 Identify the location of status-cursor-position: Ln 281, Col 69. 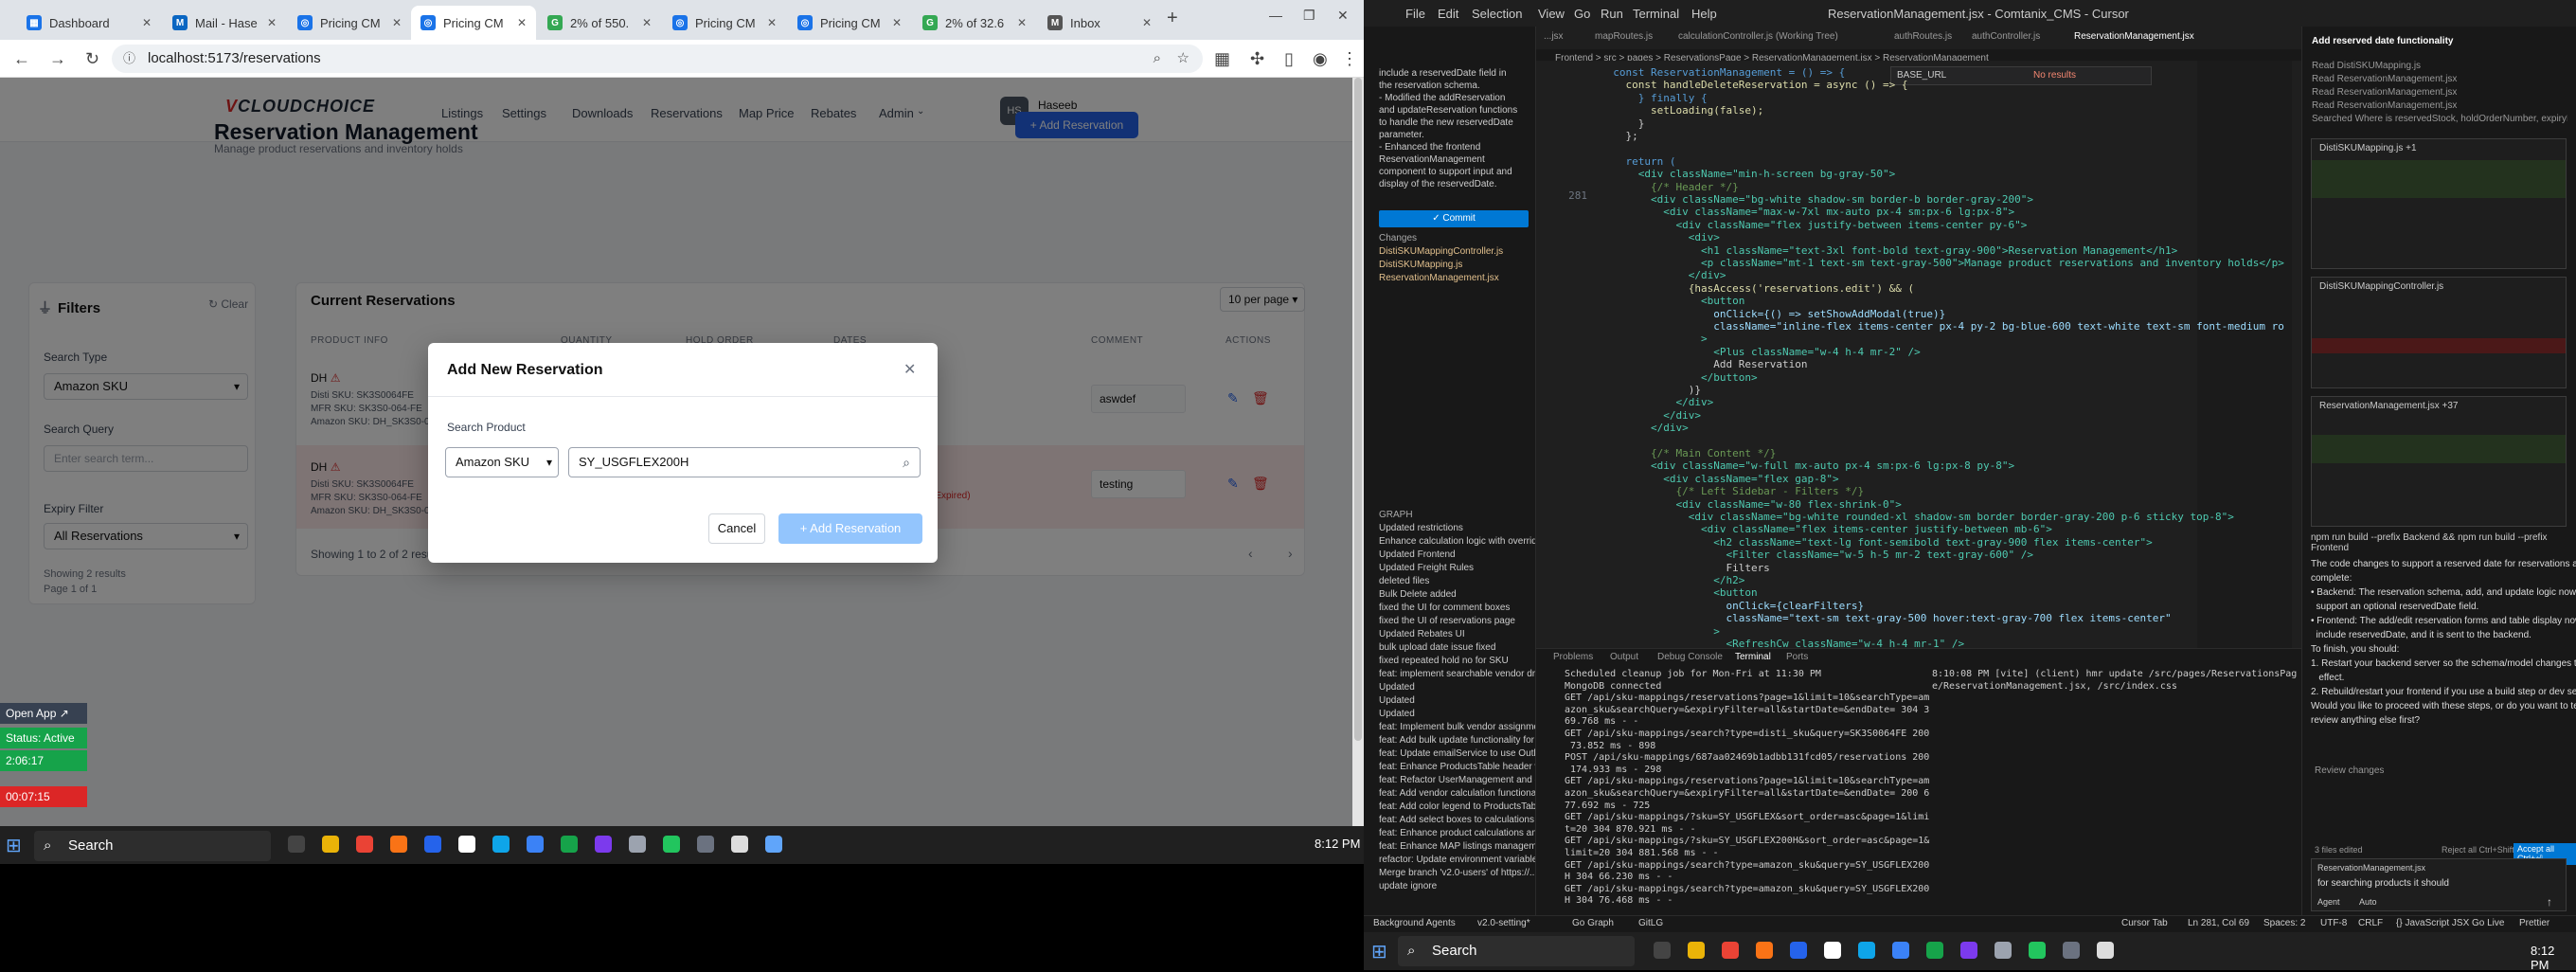
(2218, 923).